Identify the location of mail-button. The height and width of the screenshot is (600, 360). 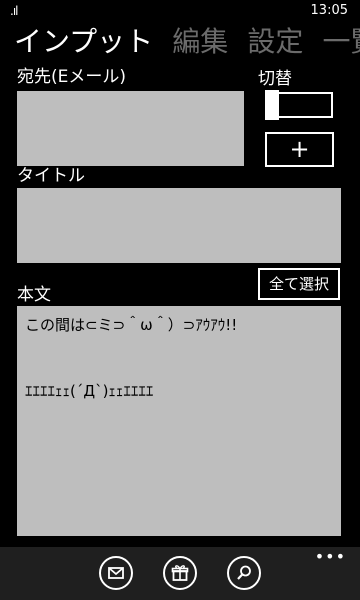
(116, 573).